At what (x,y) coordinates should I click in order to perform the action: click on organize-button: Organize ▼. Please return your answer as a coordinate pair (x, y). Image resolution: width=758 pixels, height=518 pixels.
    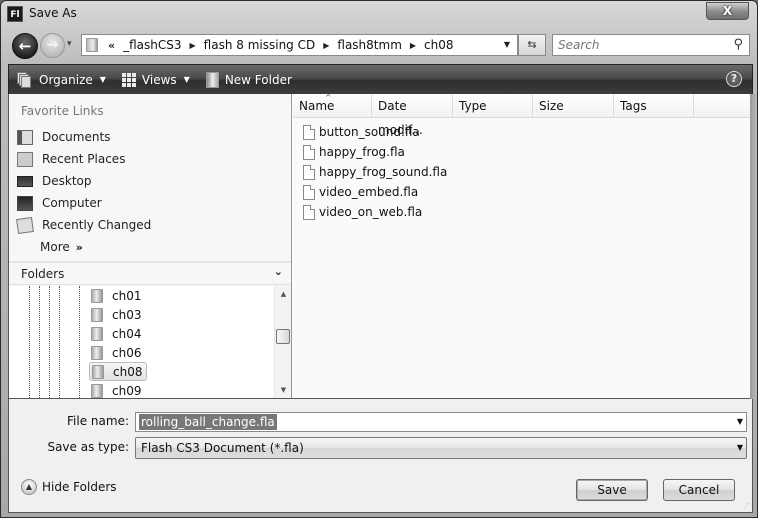
    Looking at the image, I should click on (61, 79).